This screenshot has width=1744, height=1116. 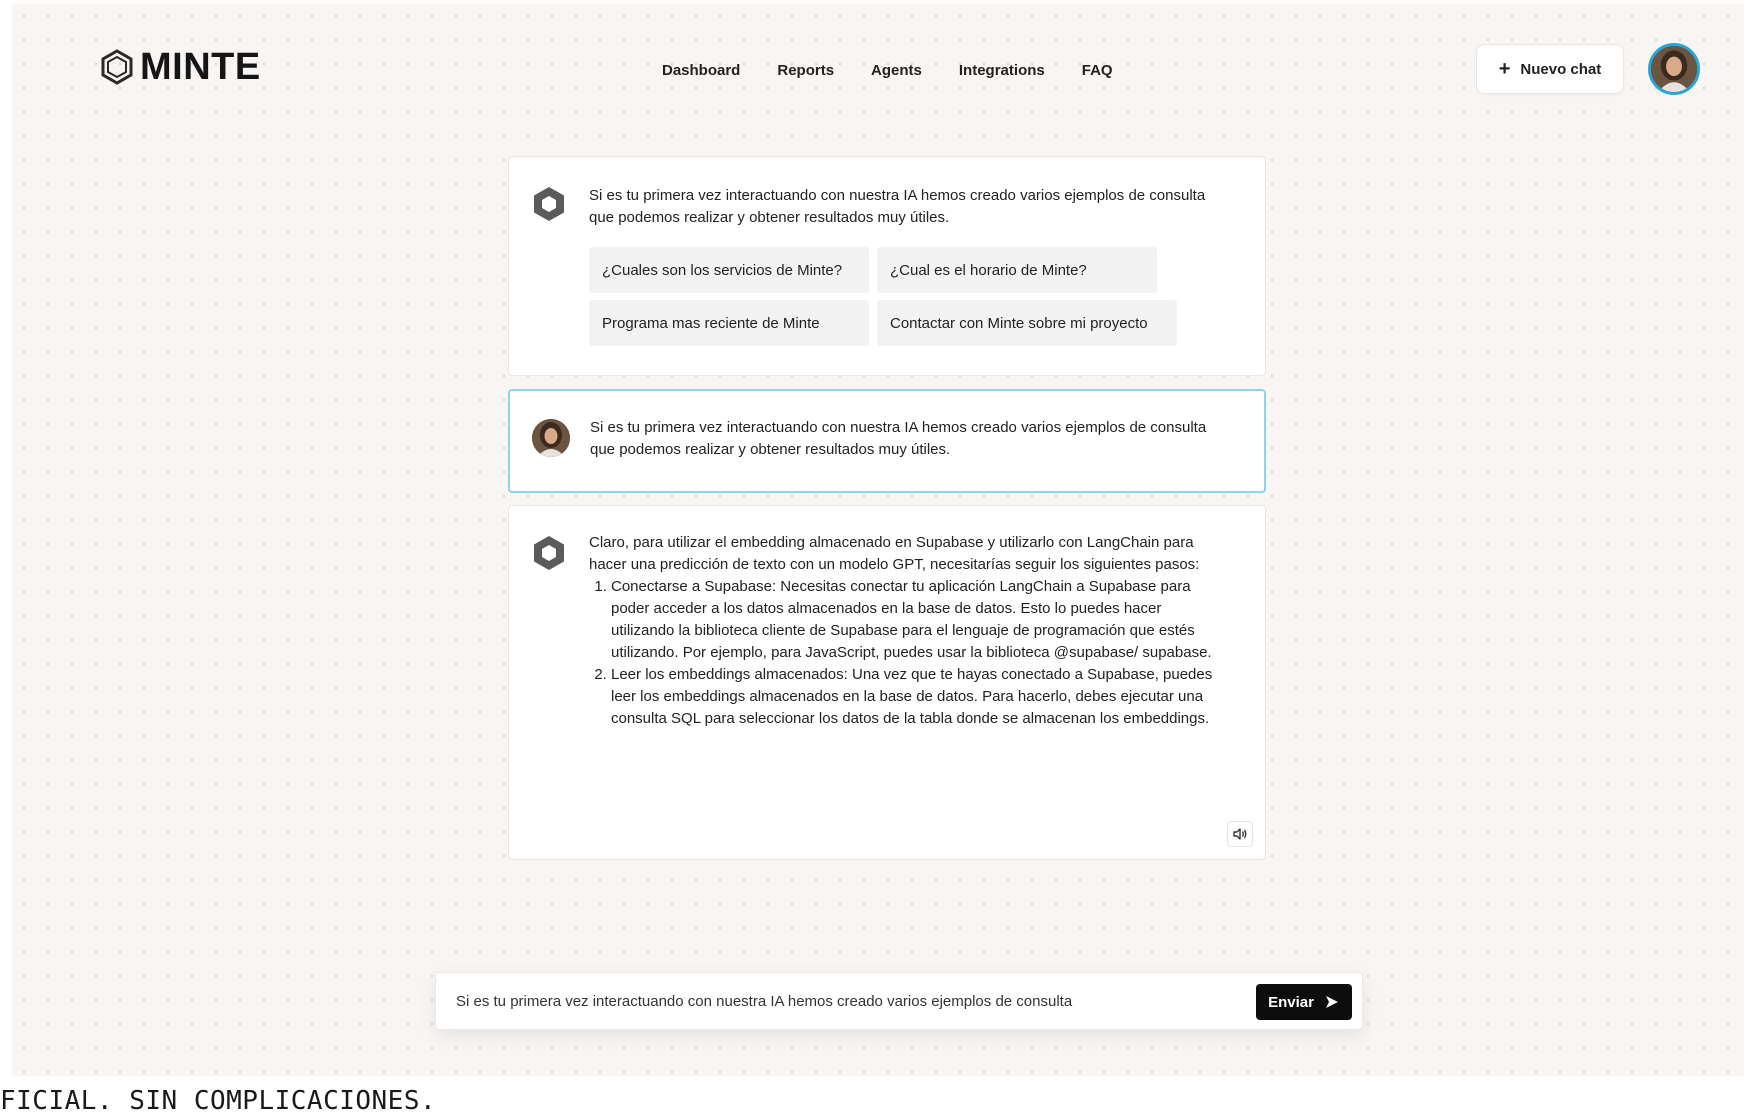 What do you see at coordinates (1002, 70) in the screenshot?
I see `nav-integrations: Integrations` at bounding box center [1002, 70].